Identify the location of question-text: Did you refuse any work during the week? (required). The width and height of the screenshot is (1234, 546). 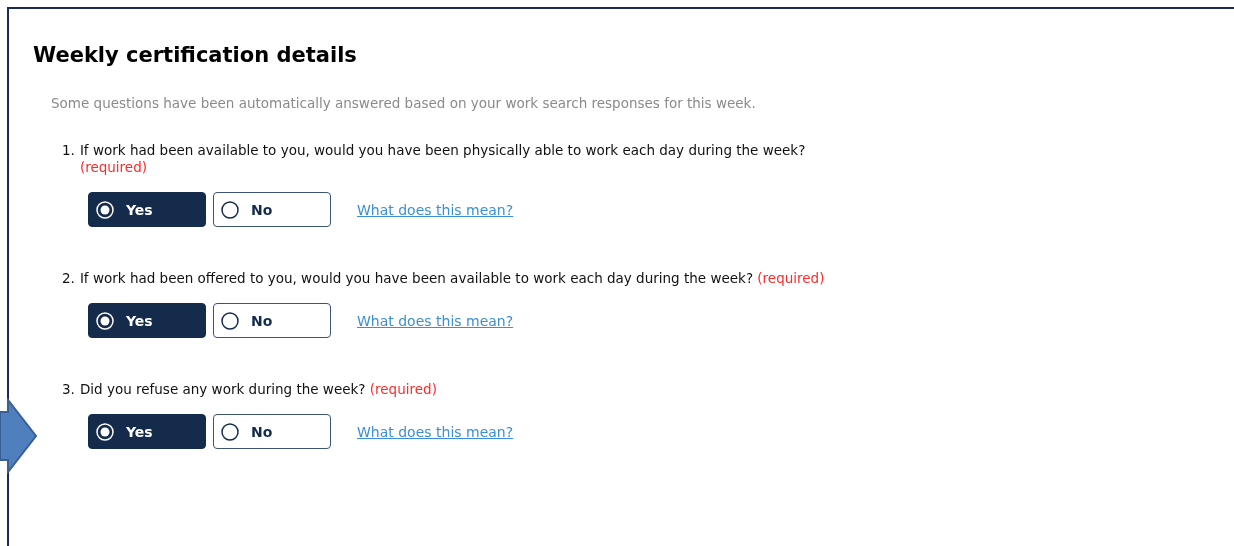
(258, 389).